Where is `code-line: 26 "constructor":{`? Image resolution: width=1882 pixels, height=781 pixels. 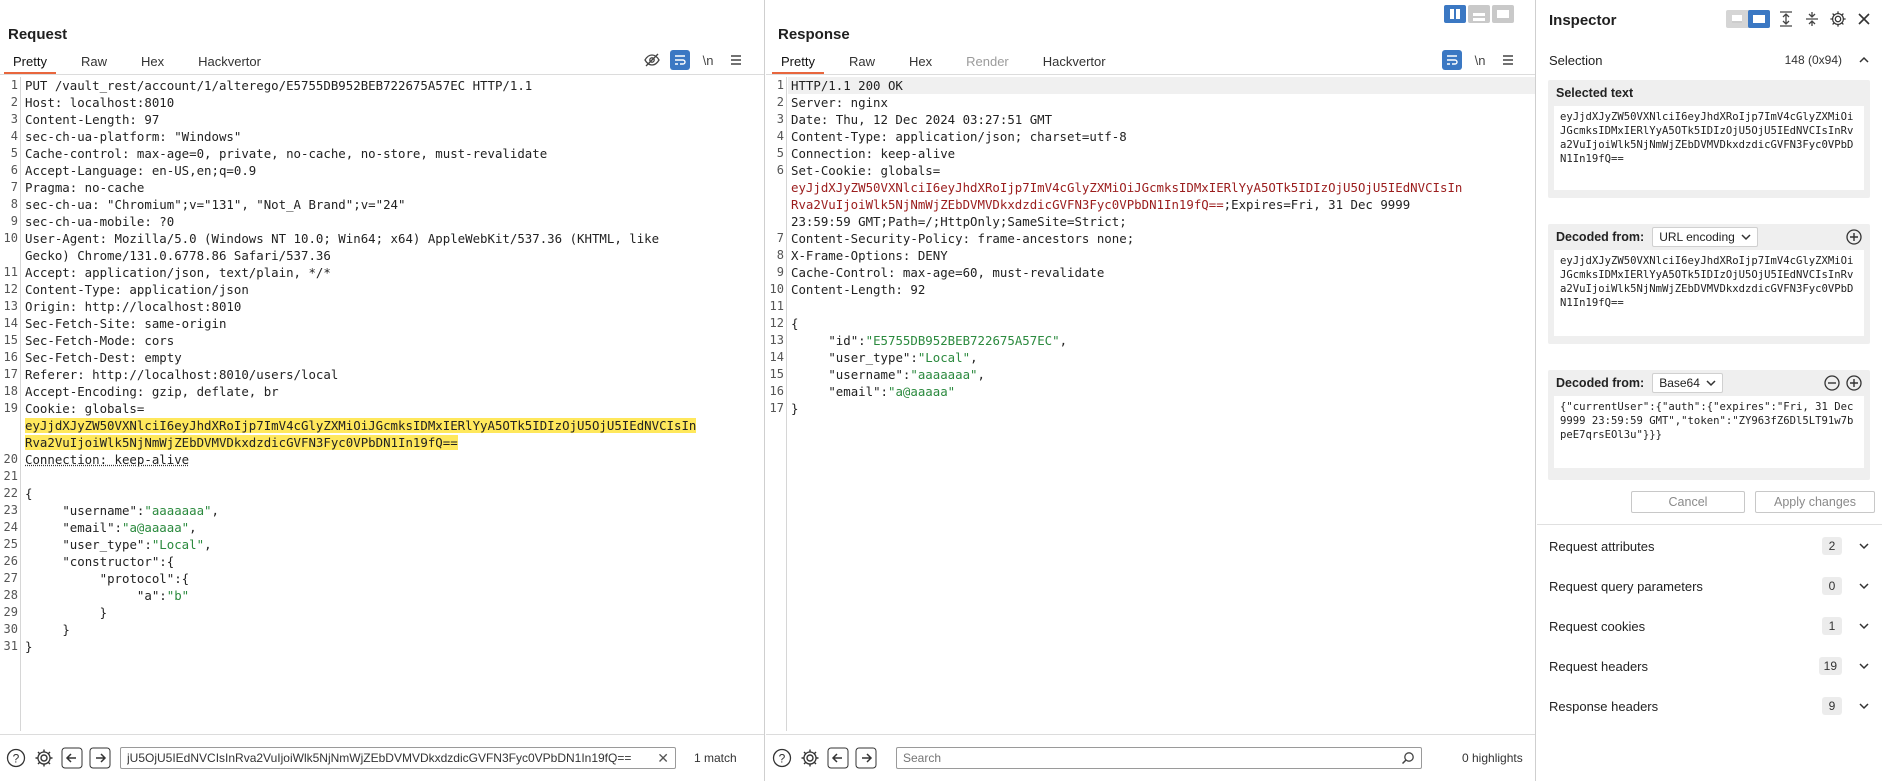
code-line: 26 "constructor":{ is located at coordinates (382, 561).